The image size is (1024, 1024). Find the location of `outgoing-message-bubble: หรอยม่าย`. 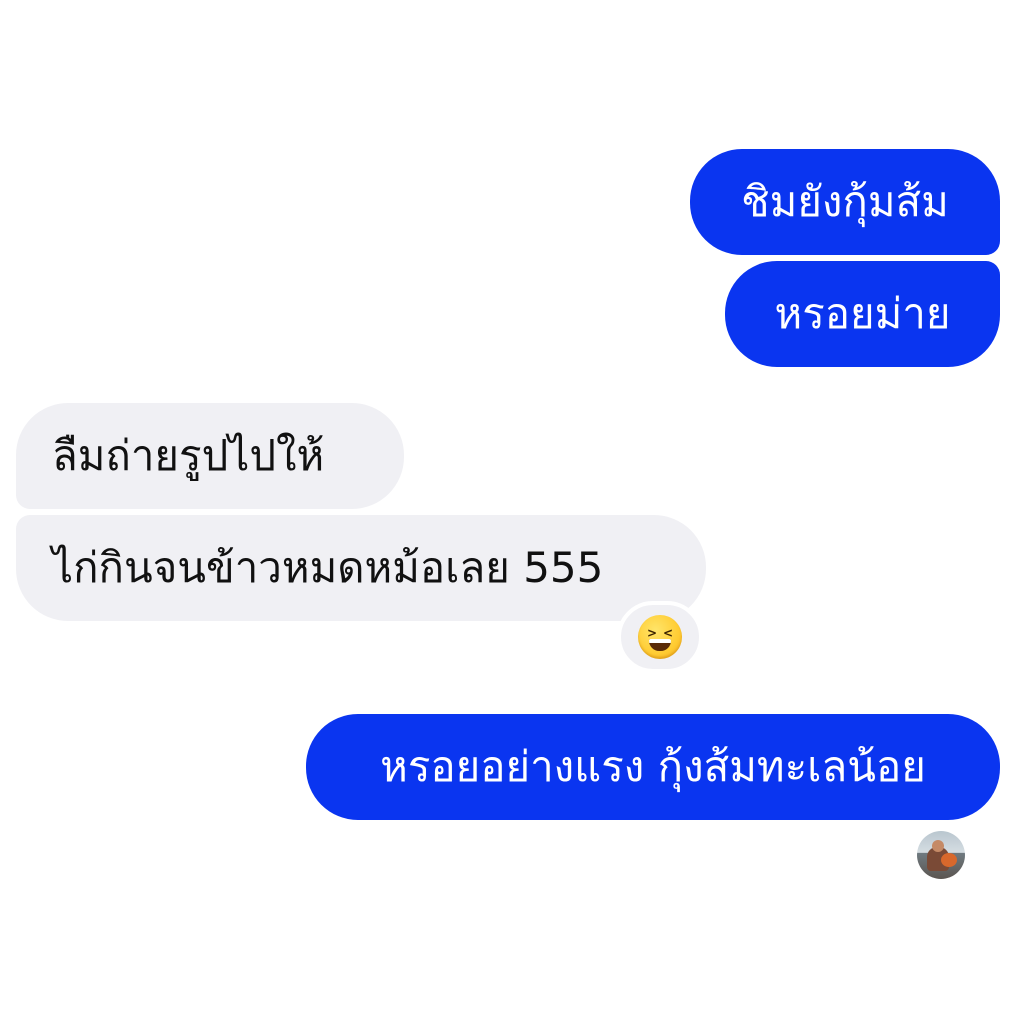

outgoing-message-bubble: หรอยม่าย is located at coordinates (862, 314).